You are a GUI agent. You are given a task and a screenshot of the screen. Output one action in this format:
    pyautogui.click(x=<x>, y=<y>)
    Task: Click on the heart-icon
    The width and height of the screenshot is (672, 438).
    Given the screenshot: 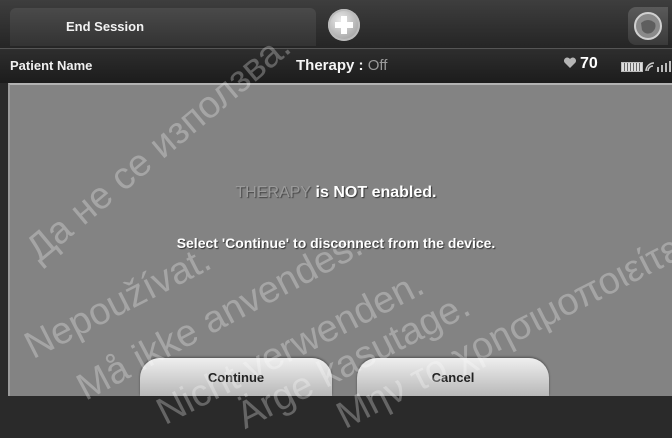 What is the action you would take?
    pyautogui.click(x=570, y=65)
    